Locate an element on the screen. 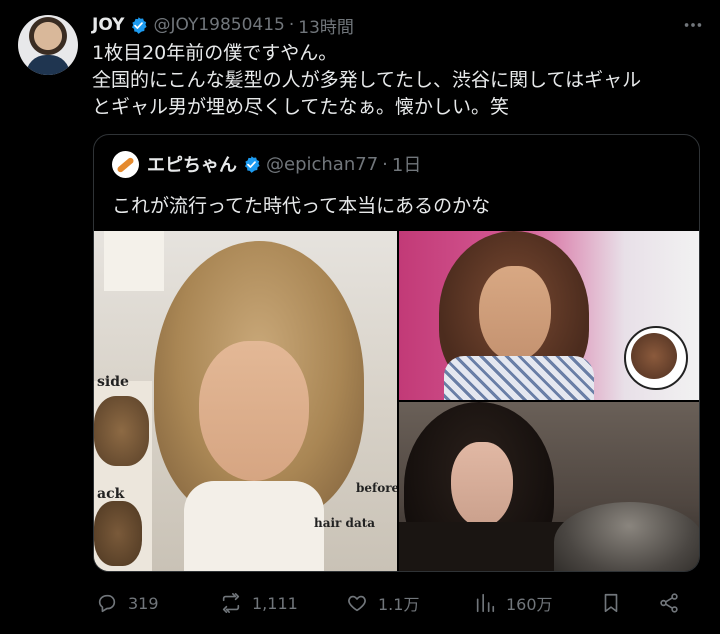 This screenshot has width=720, height=634. author-display-name: JOY is located at coordinates (108, 25).